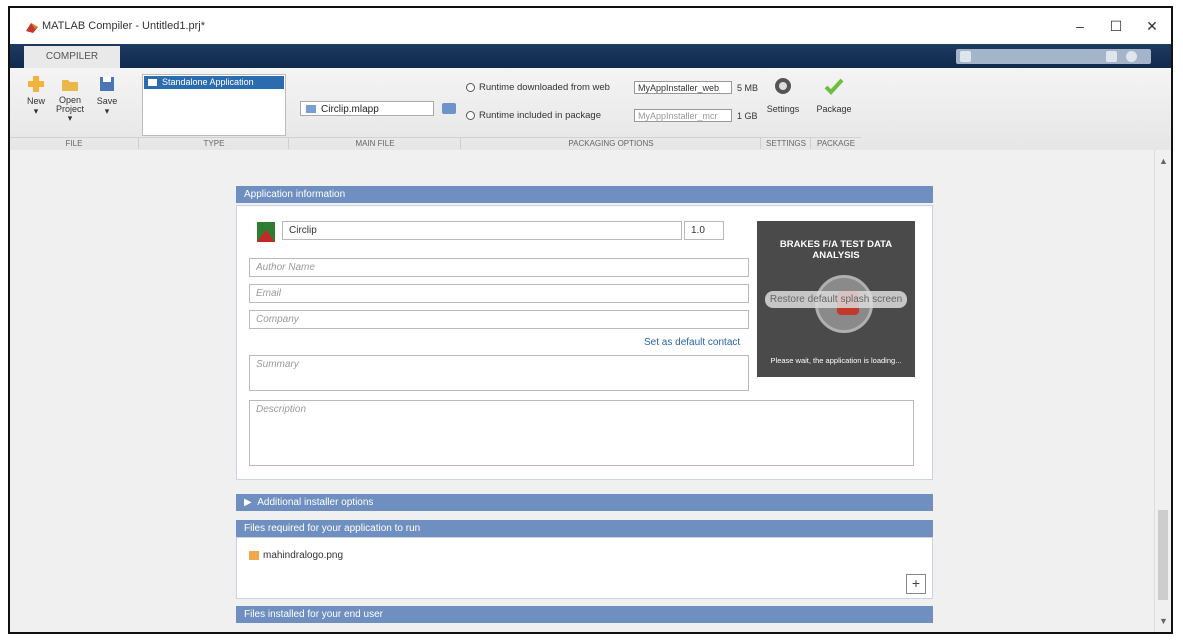 The image size is (1183, 640). I want to click on settings-button: Settings, so click(783, 95).